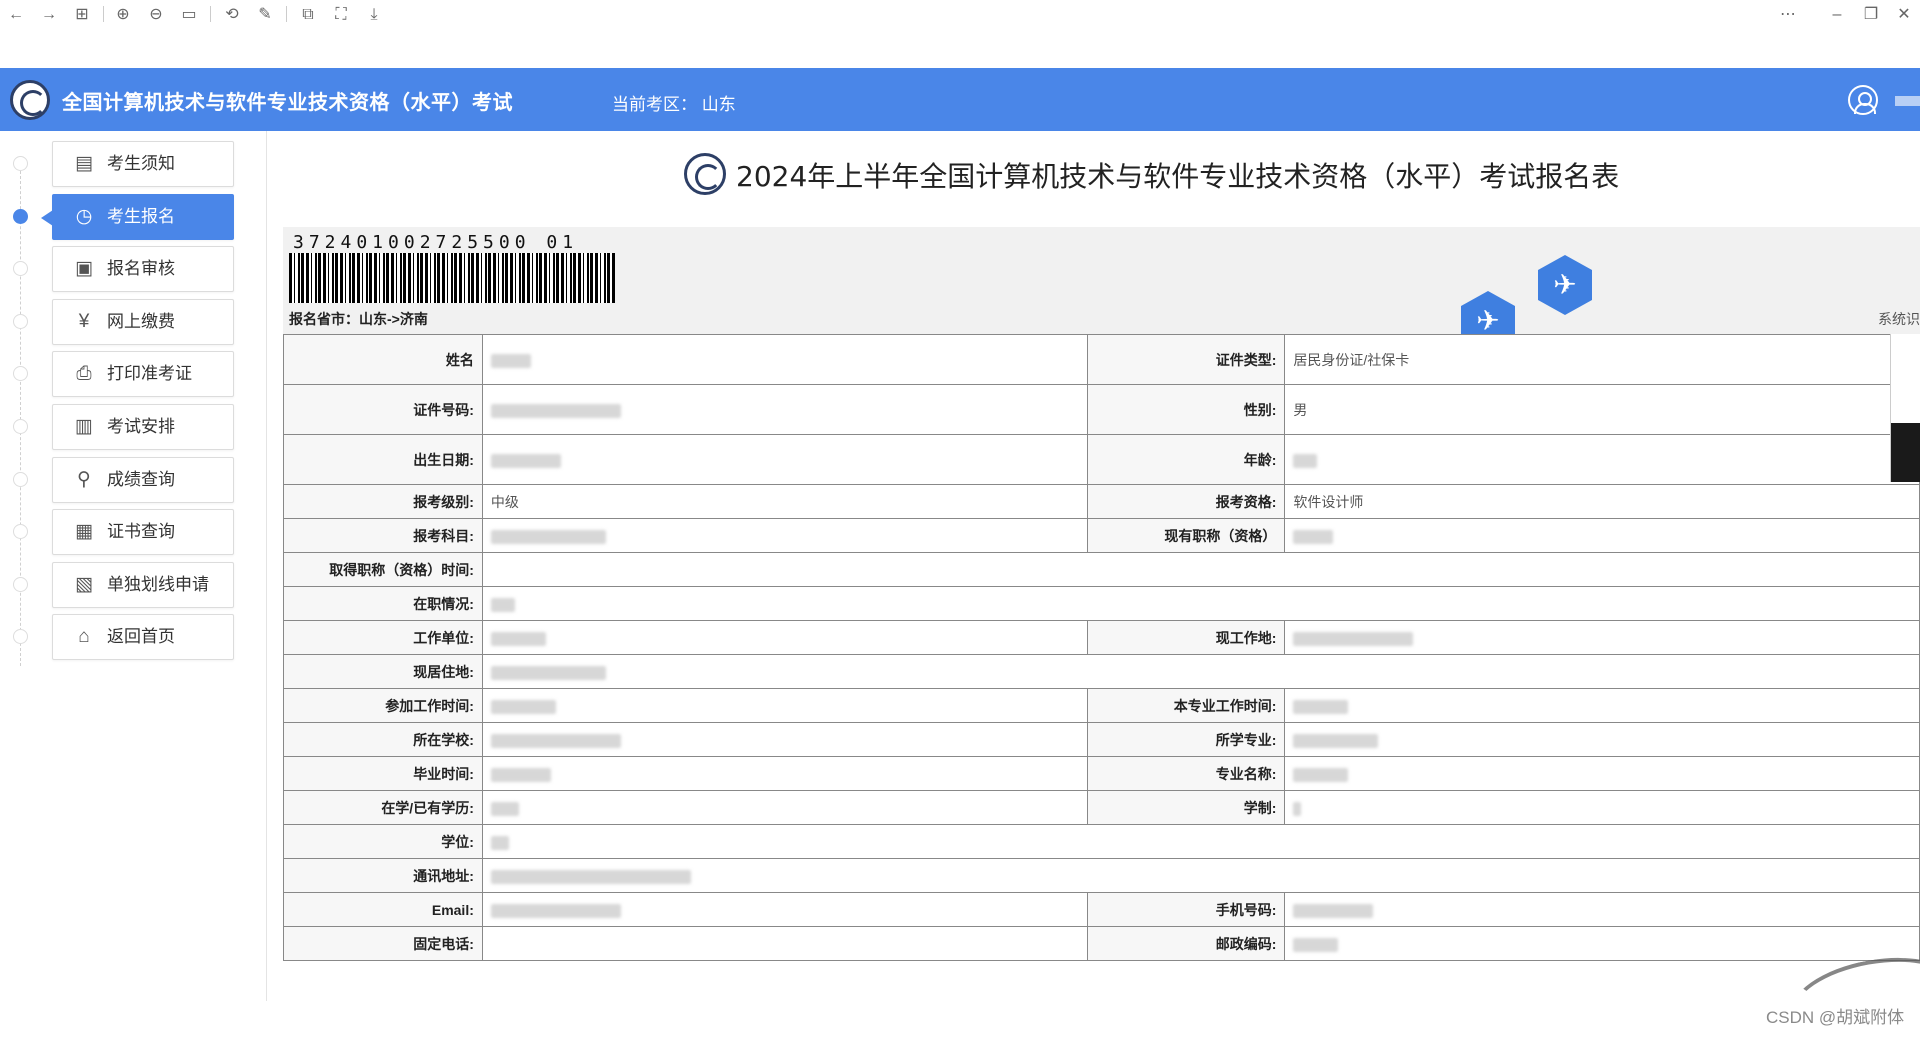 The width and height of the screenshot is (1920, 1054). What do you see at coordinates (452, 278) in the screenshot?
I see `barcode` at bounding box center [452, 278].